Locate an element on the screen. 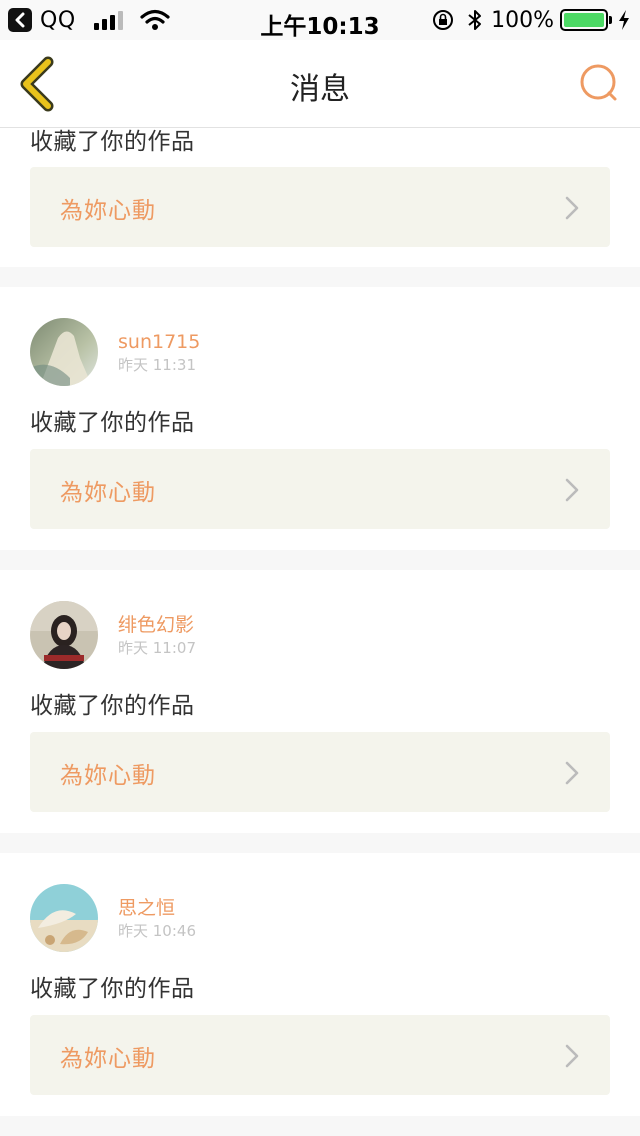 The image size is (640, 1136). message-card: 收藏了你的作品 為妳心動 is located at coordinates (320, 197).